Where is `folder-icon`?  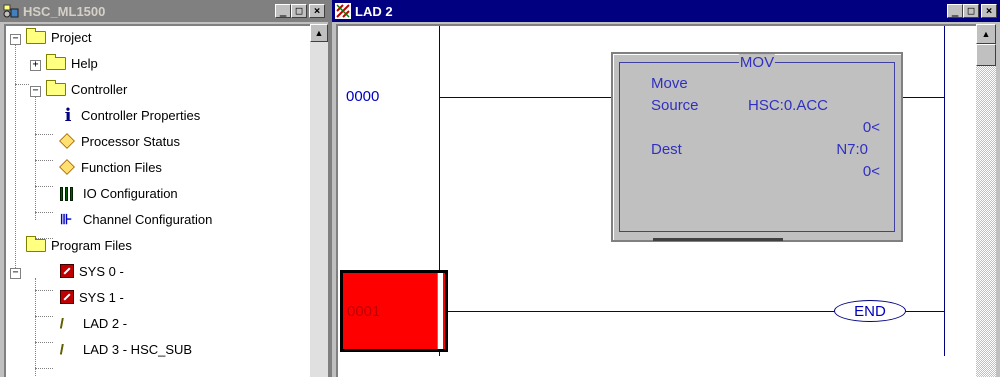
folder-icon is located at coordinates (56, 61).